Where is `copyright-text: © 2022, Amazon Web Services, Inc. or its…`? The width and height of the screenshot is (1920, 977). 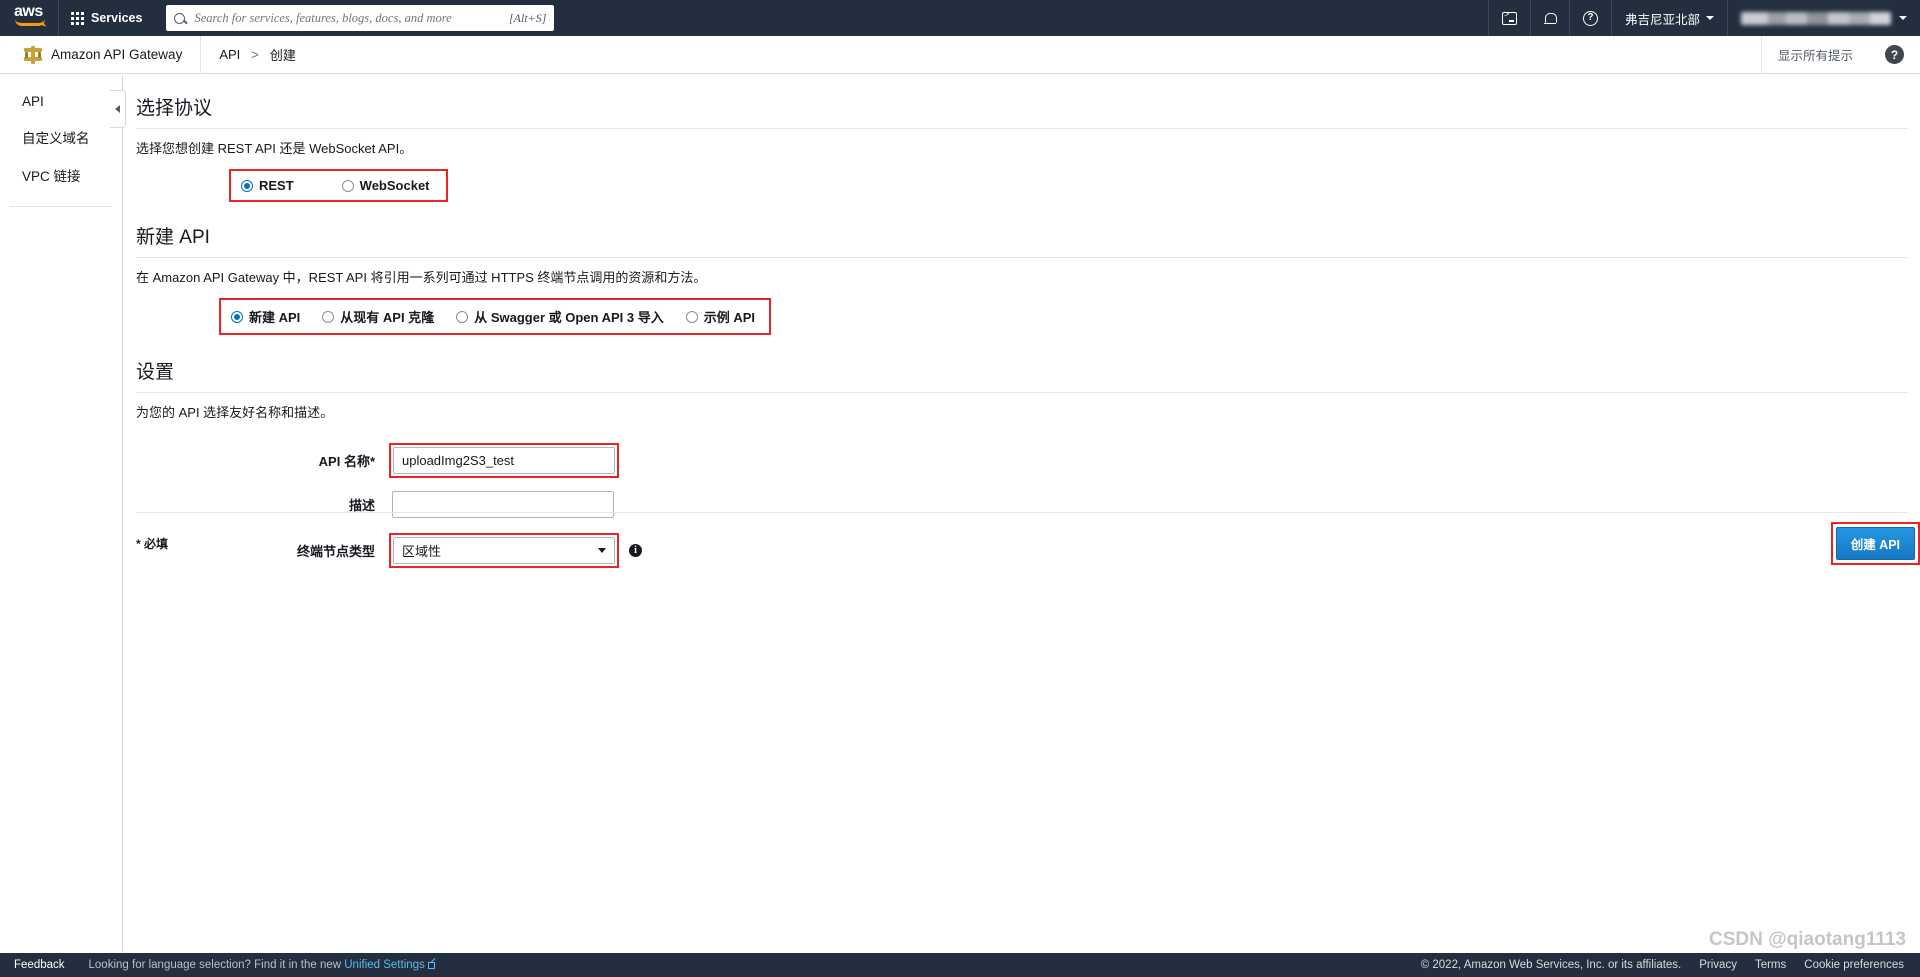 copyright-text: © 2022, Amazon Web Services, Inc. or its… is located at coordinates (1551, 965).